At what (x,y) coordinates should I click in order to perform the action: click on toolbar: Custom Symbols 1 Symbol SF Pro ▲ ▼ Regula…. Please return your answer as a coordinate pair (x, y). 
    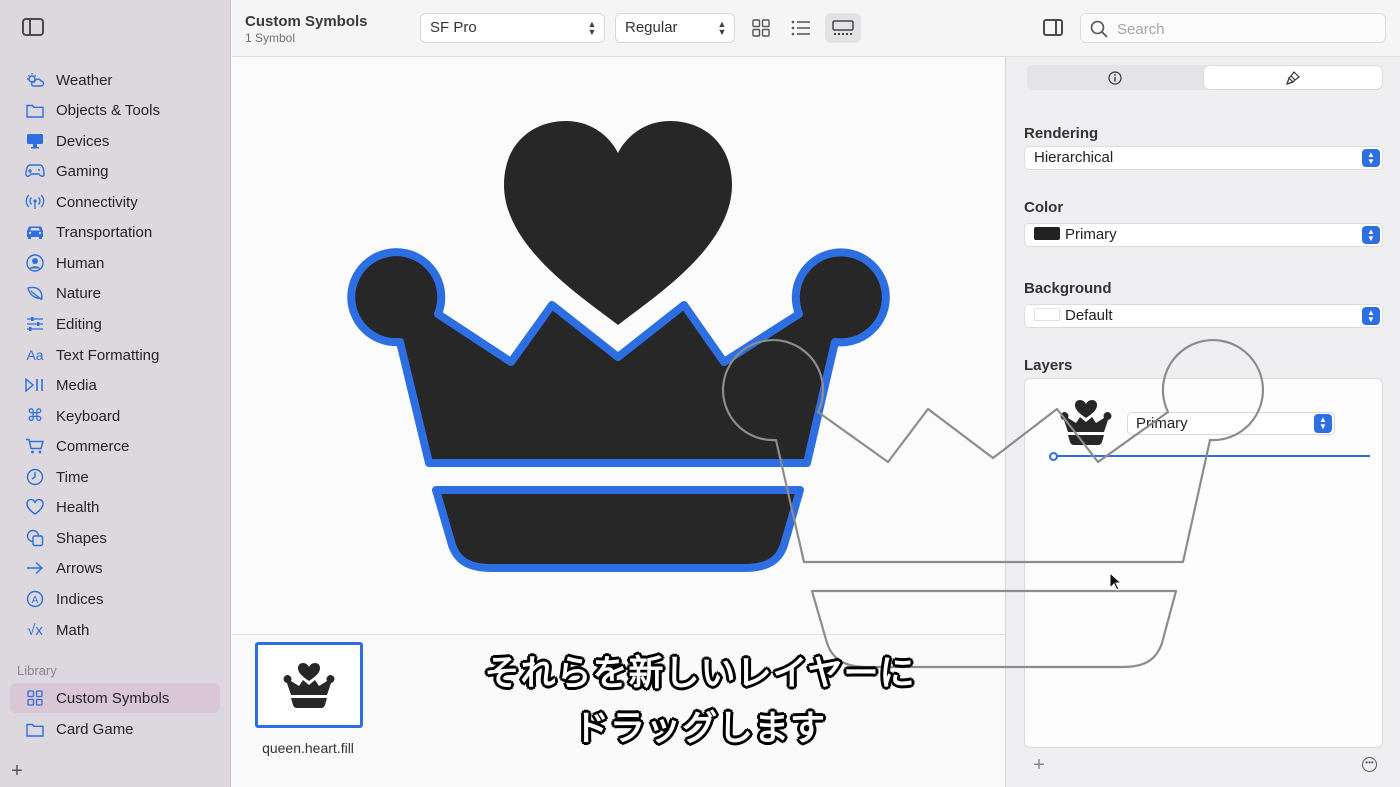
    Looking at the image, I should click on (816, 28).